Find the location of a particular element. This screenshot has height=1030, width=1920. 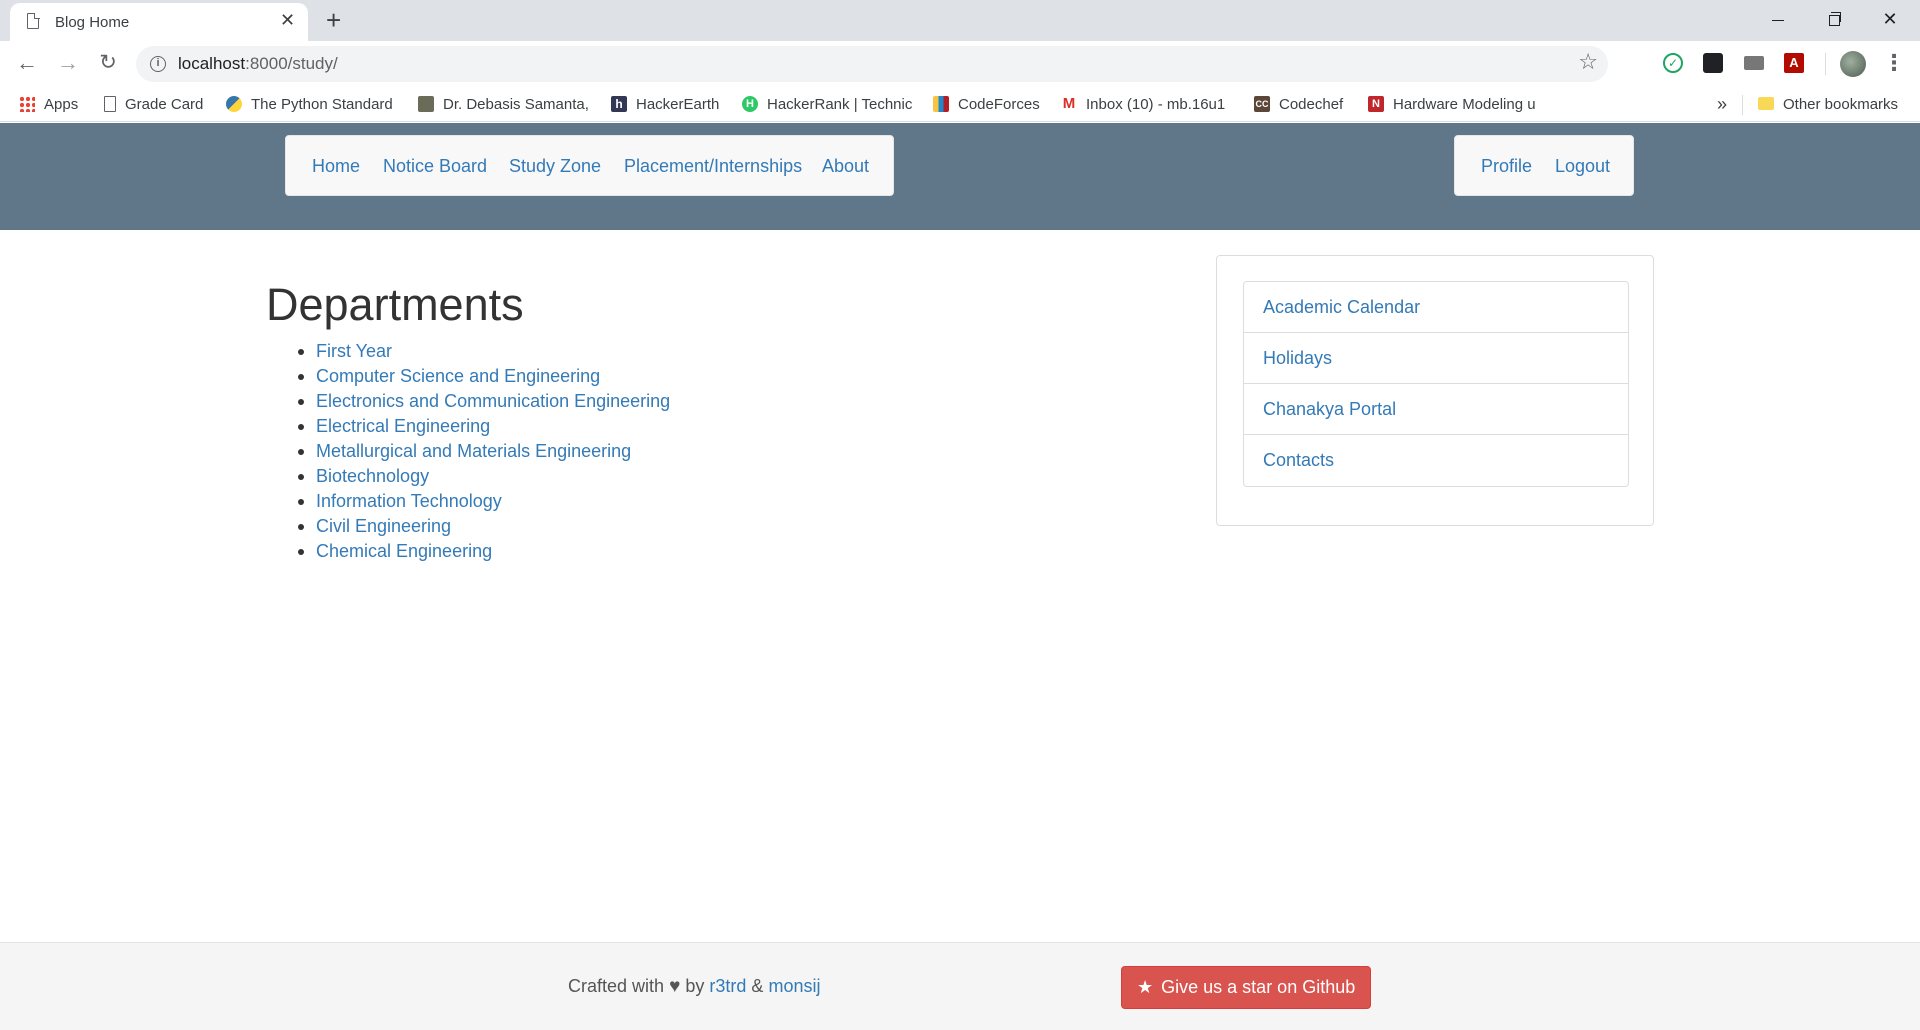

bookmark-hackerrank: H HackerRank | Technic is located at coordinates (827, 104).